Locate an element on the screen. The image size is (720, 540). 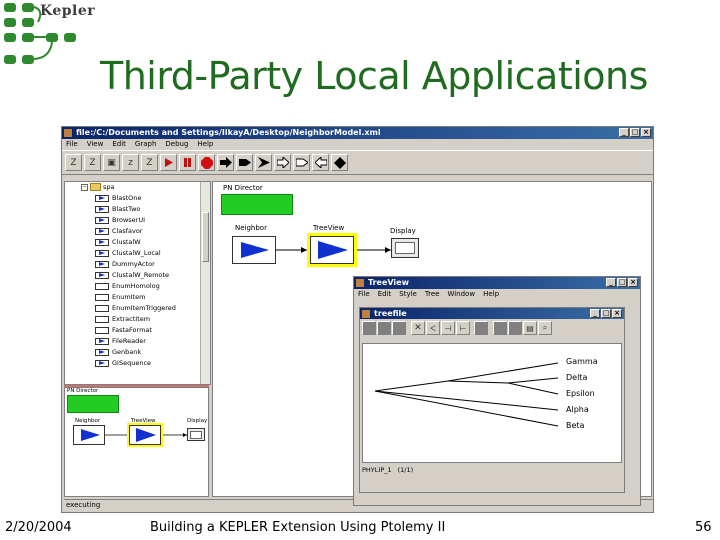
overview-pane: PN Director Neighbor TreeView Display is located at coordinates (136, 442).